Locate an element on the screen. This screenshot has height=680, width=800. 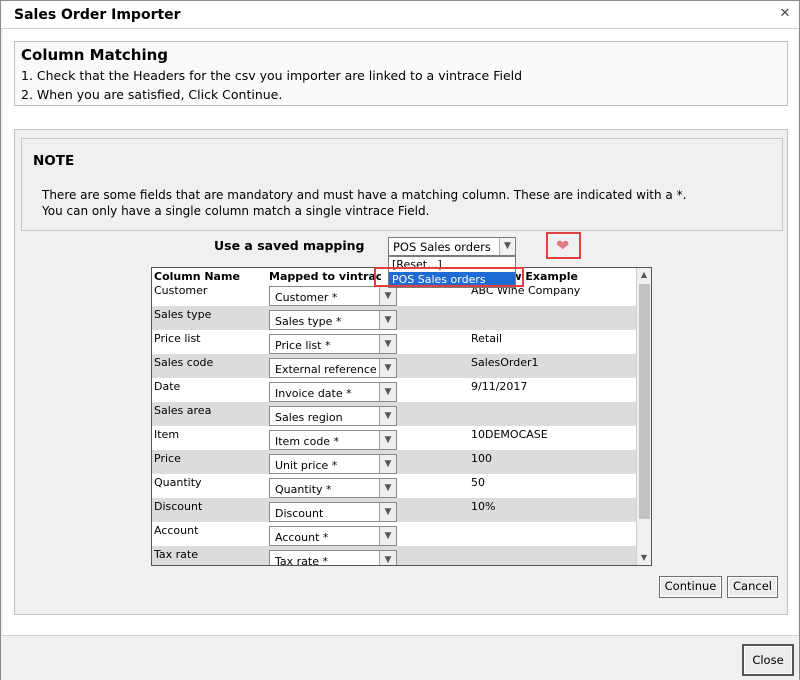
row-column-name: Discount is located at coordinates (178, 506).